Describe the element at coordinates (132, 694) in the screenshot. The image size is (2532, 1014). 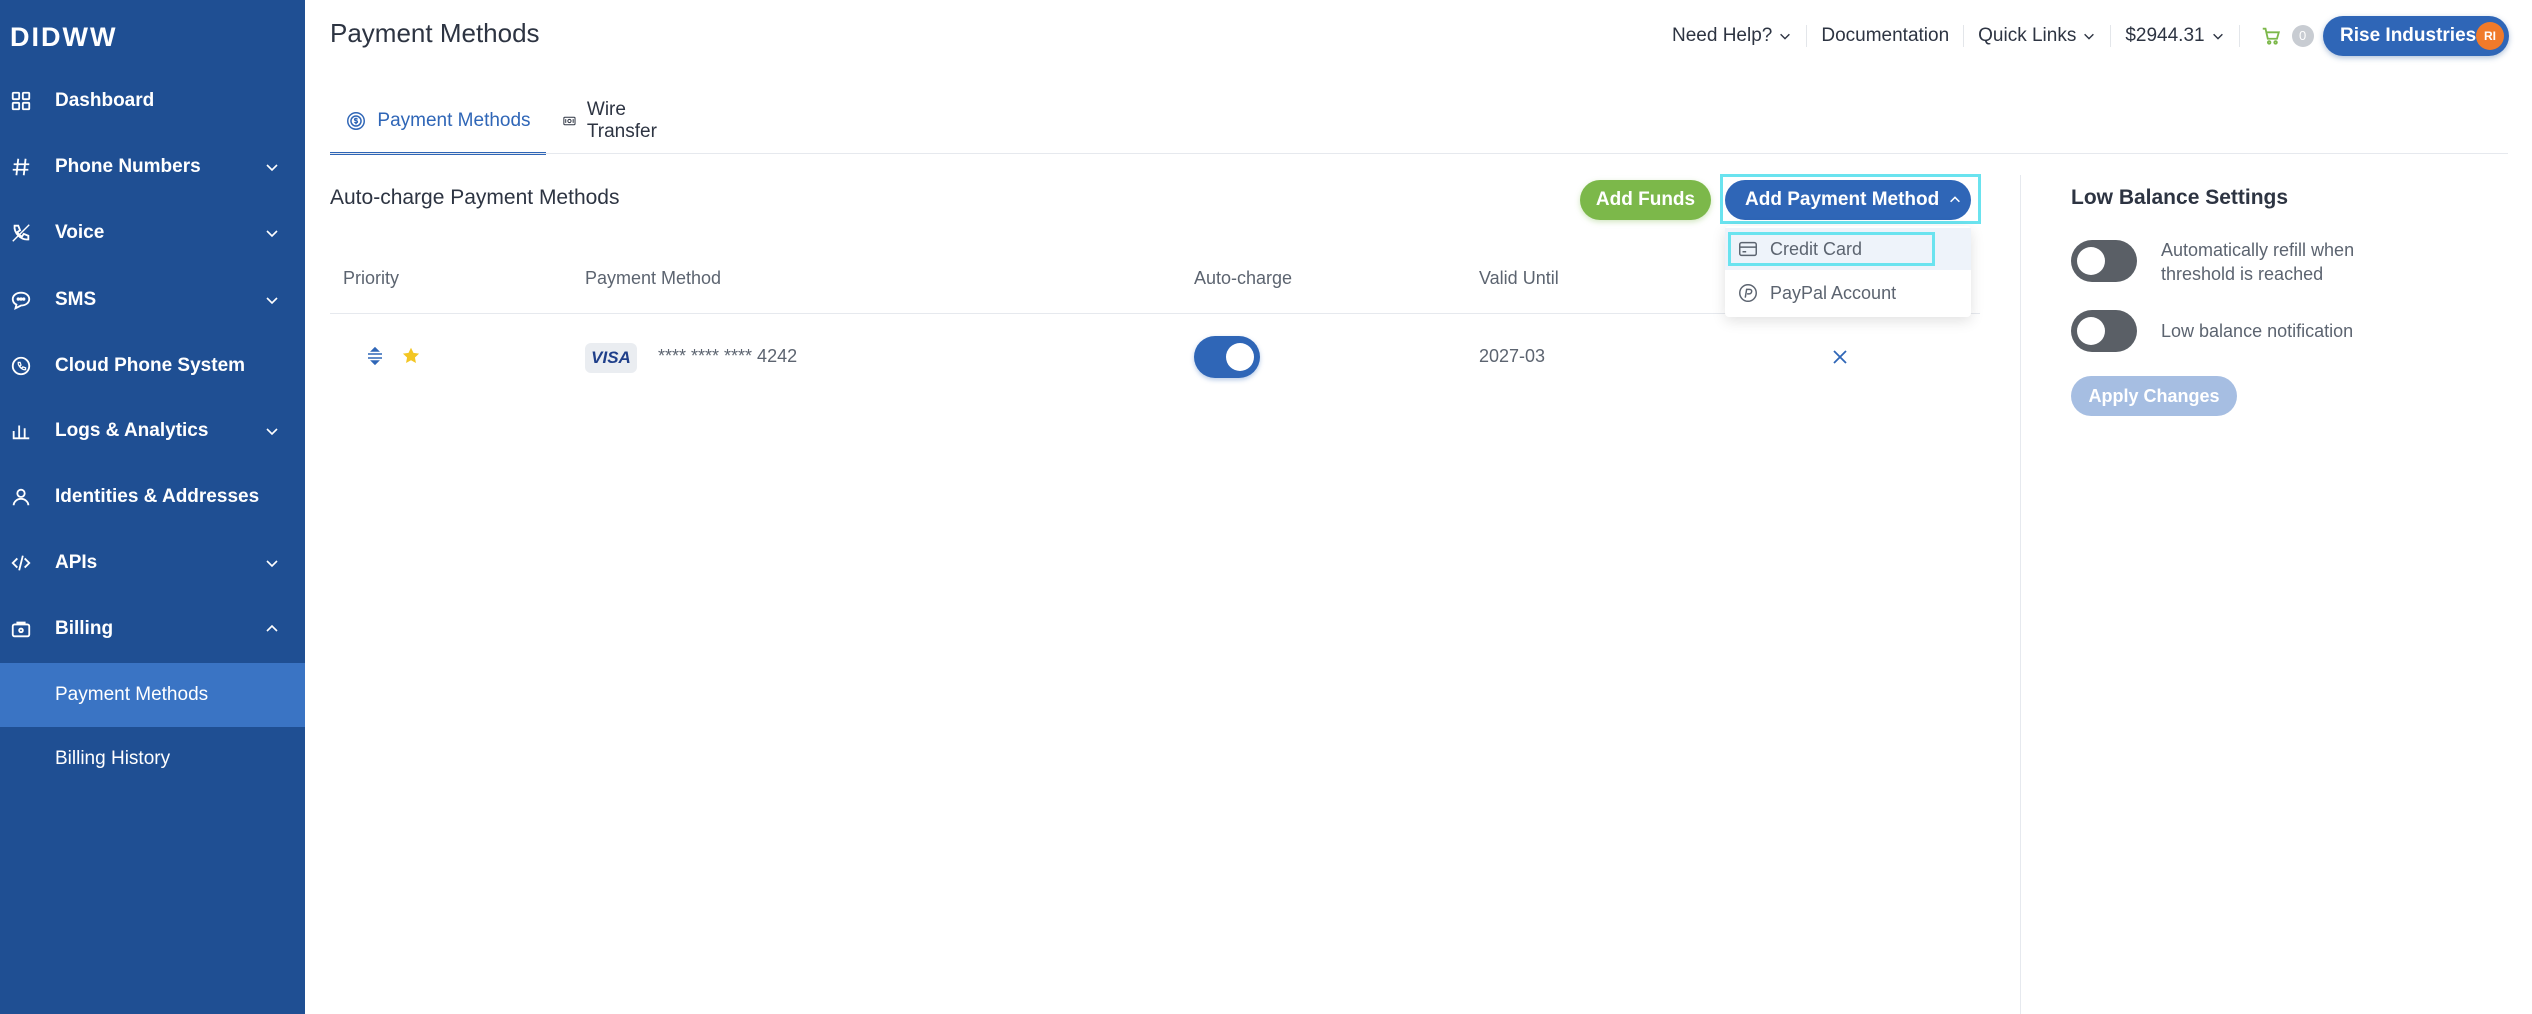
I see `sidebar-subitem-label: Payment Methods` at that location.